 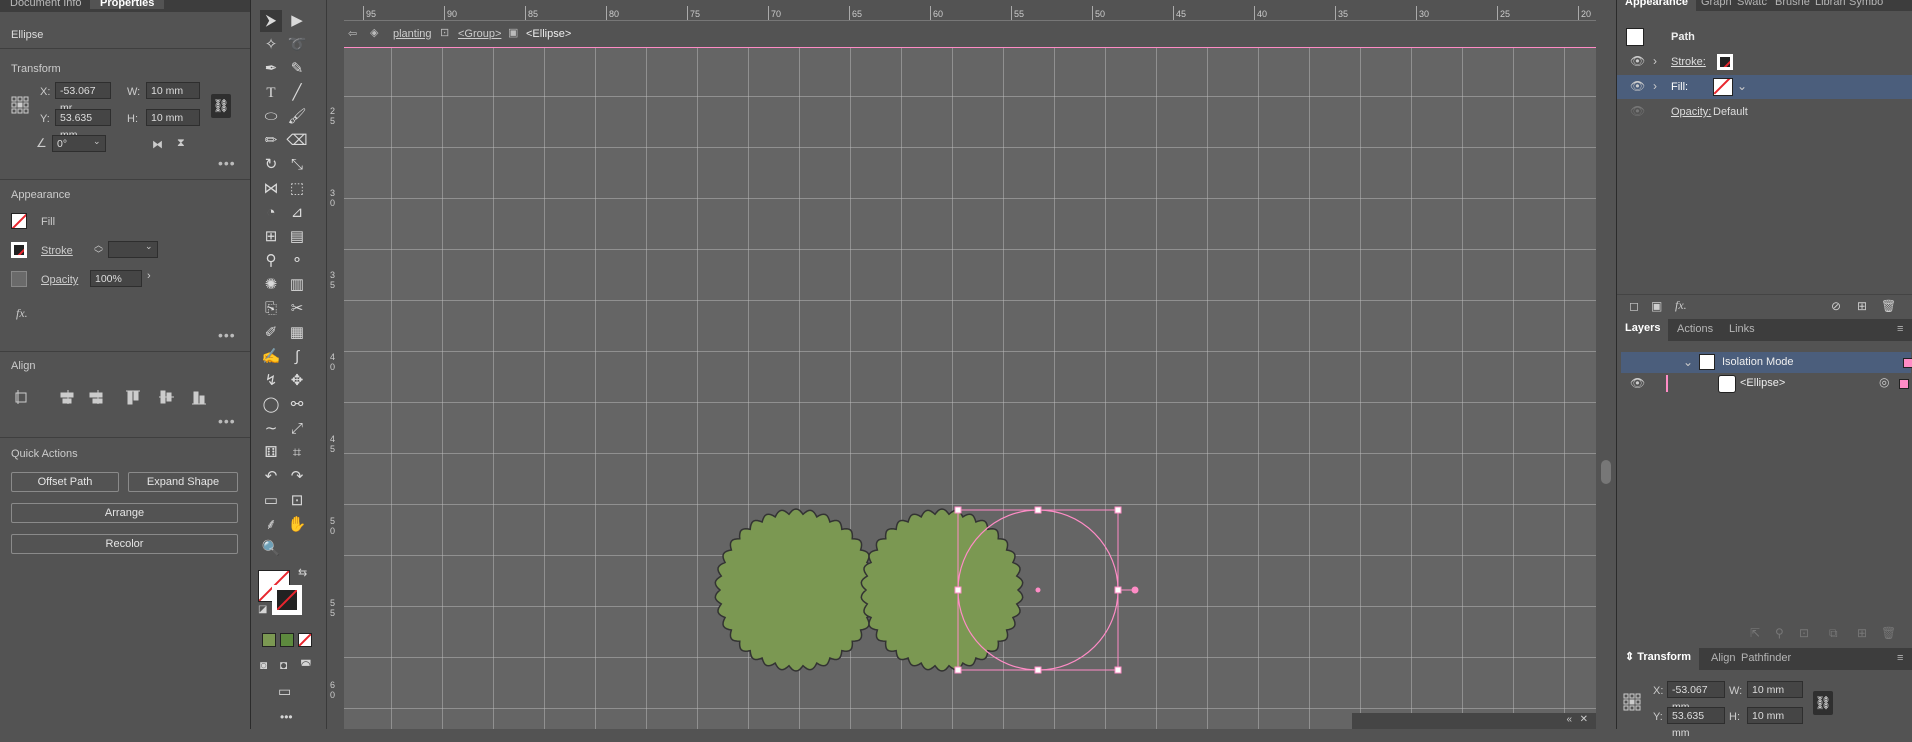 What do you see at coordinates (1716, 4) in the screenshot?
I see `tab-graph: Graph` at bounding box center [1716, 4].